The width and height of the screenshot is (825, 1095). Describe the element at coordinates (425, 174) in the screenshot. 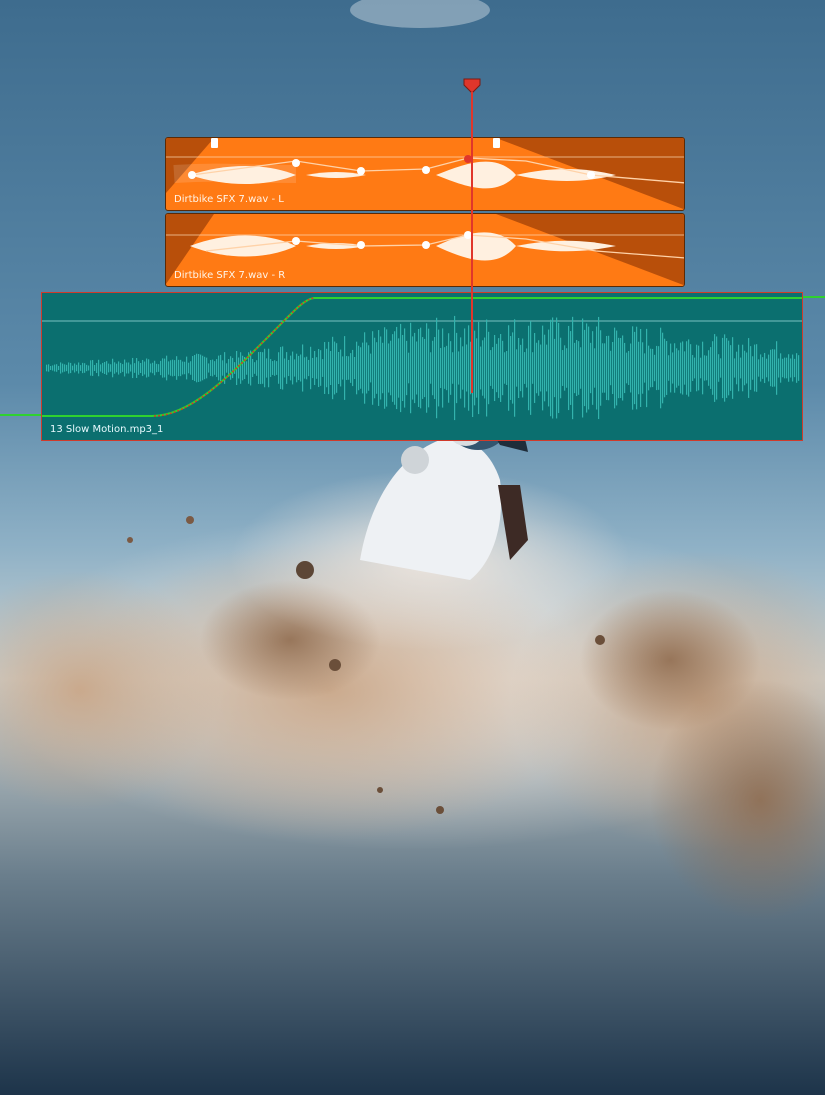

I see `audio-clip-sfx-left: Dirtbike SFX 7.wav - L` at that location.